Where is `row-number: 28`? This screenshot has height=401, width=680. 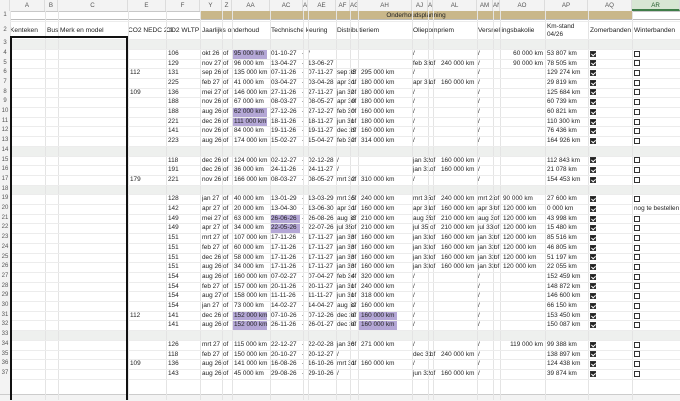 row-number: 28 is located at coordinates (5, 287).